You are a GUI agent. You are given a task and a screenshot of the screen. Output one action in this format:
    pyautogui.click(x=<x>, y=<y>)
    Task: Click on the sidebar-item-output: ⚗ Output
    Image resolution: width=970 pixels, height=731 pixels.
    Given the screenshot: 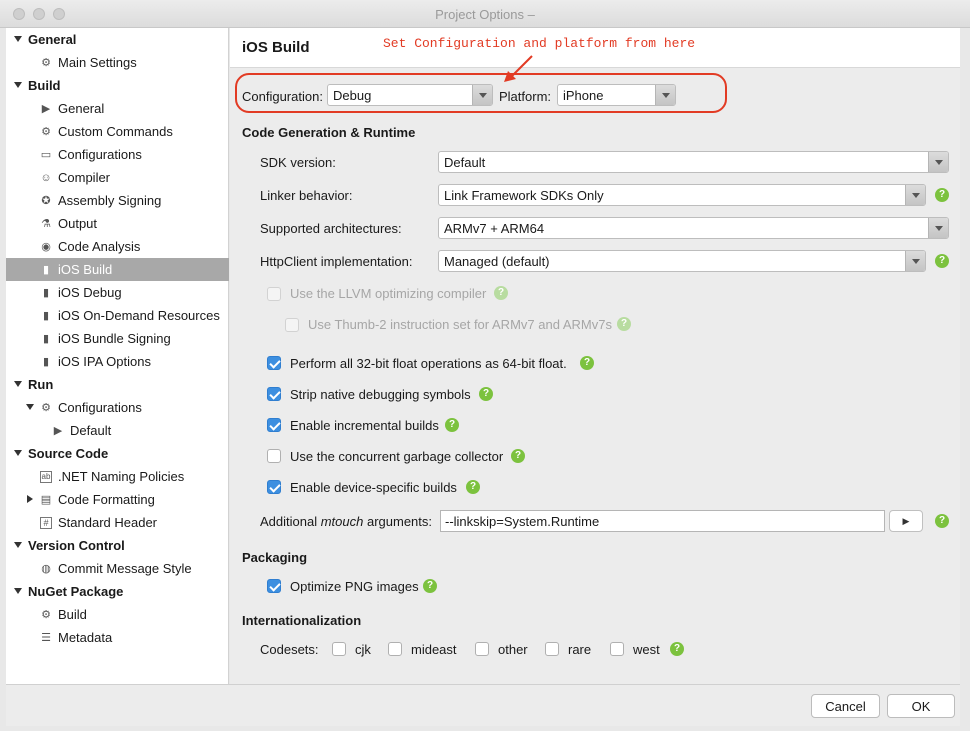 What is the action you would take?
    pyautogui.click(x=117, y=223)
    